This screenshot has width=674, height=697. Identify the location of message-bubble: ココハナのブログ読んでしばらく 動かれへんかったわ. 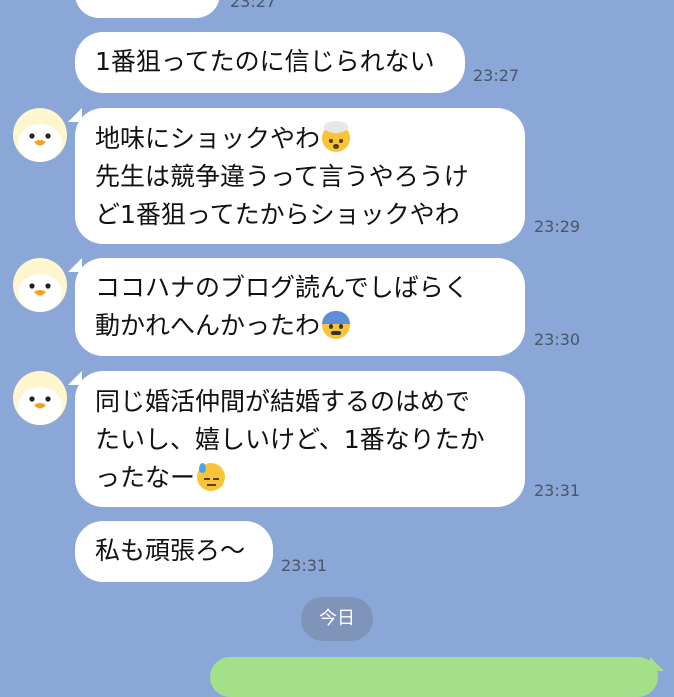
(300, 307).